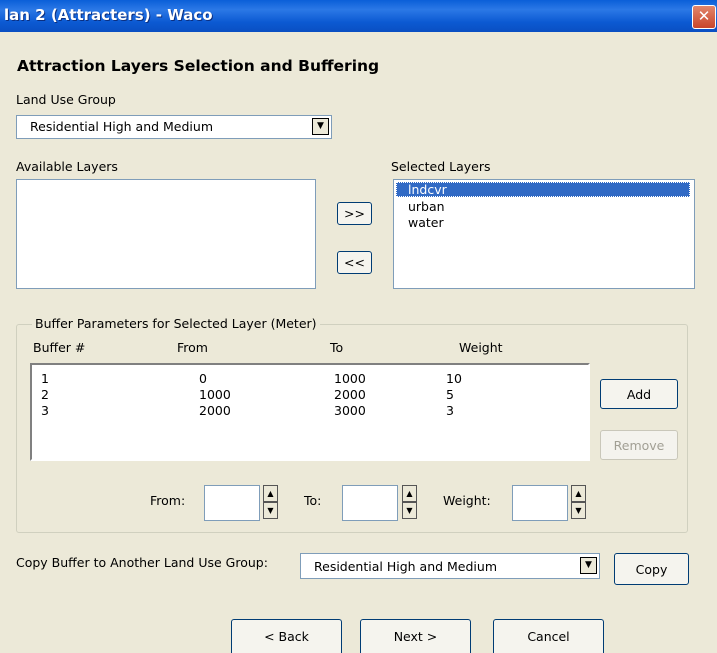 The image size is (717, 653). I want to click on remove-buffer-button: Remove, so click(639, 445).